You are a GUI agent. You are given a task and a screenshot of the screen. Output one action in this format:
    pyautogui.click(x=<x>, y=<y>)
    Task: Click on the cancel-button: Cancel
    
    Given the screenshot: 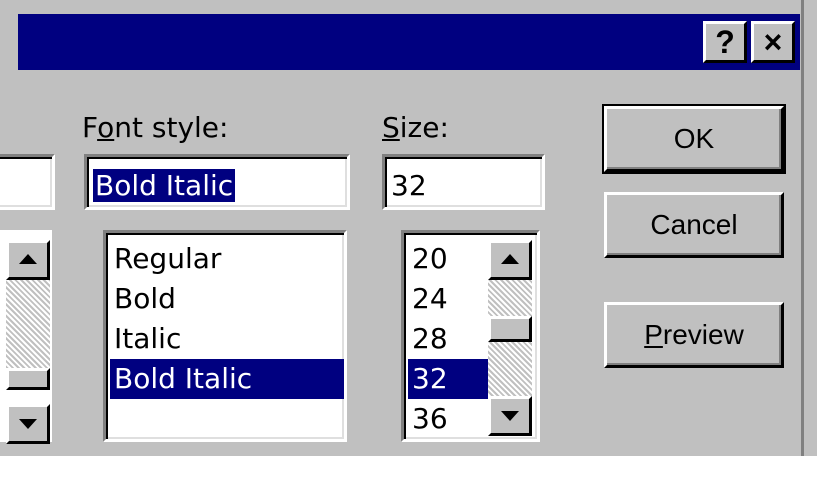 What is the action you would take?
    pyautogui.click(x=694, y=225)
    